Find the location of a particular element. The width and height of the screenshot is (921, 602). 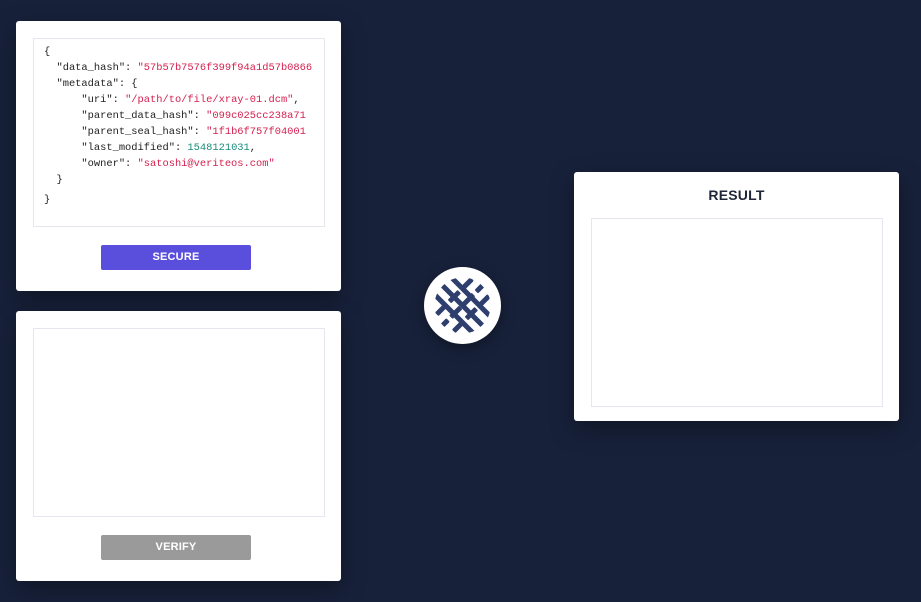

code-number: 1548121031 is located at coordinates (218, 148).